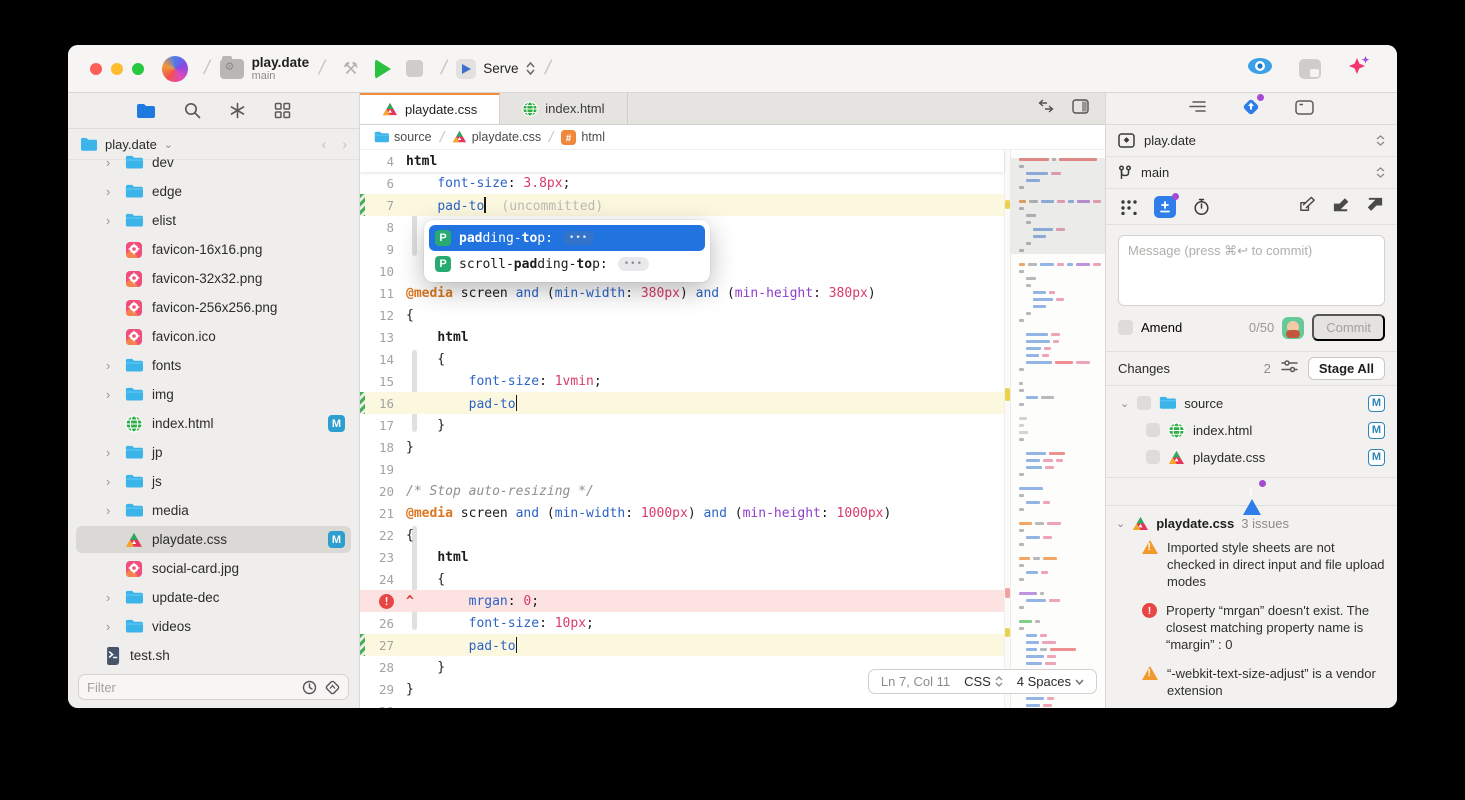 The image size is (1465, 800). I want to click on code-line: 6 font-size: 3.8px;, so click(682, 183).